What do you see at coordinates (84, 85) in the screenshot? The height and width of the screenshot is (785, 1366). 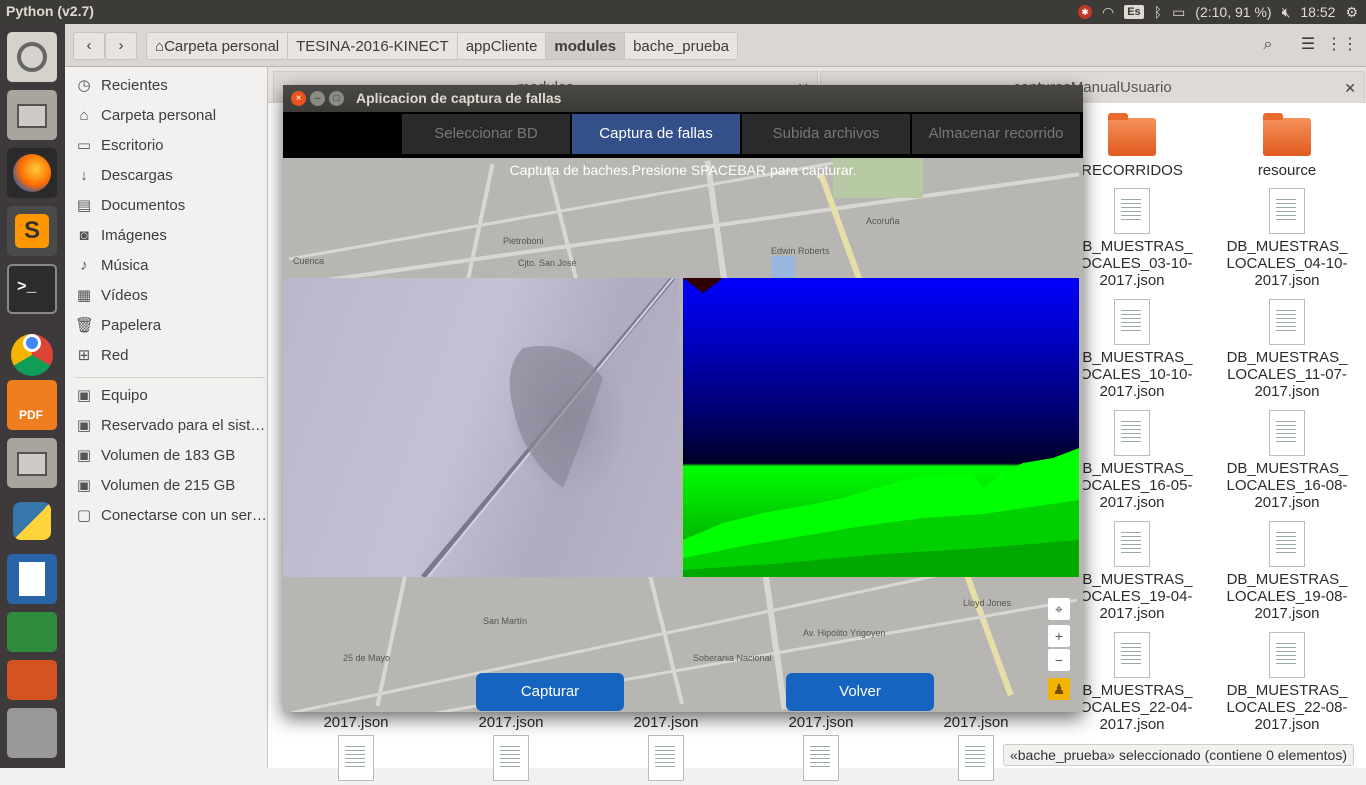 I see `clock-icon: ◷` at bounding box center [84, 85].